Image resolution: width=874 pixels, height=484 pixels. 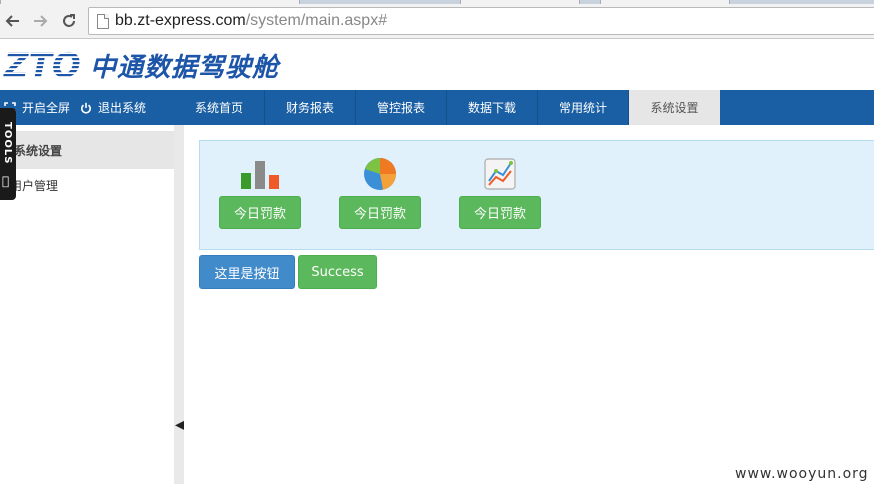 What do you see at coordinates (69, 21) in the screenshot?
I see `reload-icon` at bounding box center [69, 21].